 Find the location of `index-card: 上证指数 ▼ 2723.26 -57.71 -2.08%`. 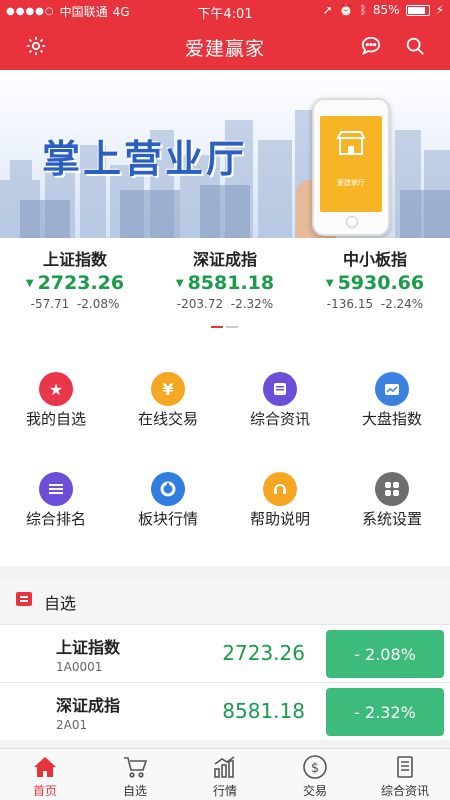

index-card: 上证指数 ▼ 2723.26 -57.71 -2.08% is located at coordinates (75, 278).